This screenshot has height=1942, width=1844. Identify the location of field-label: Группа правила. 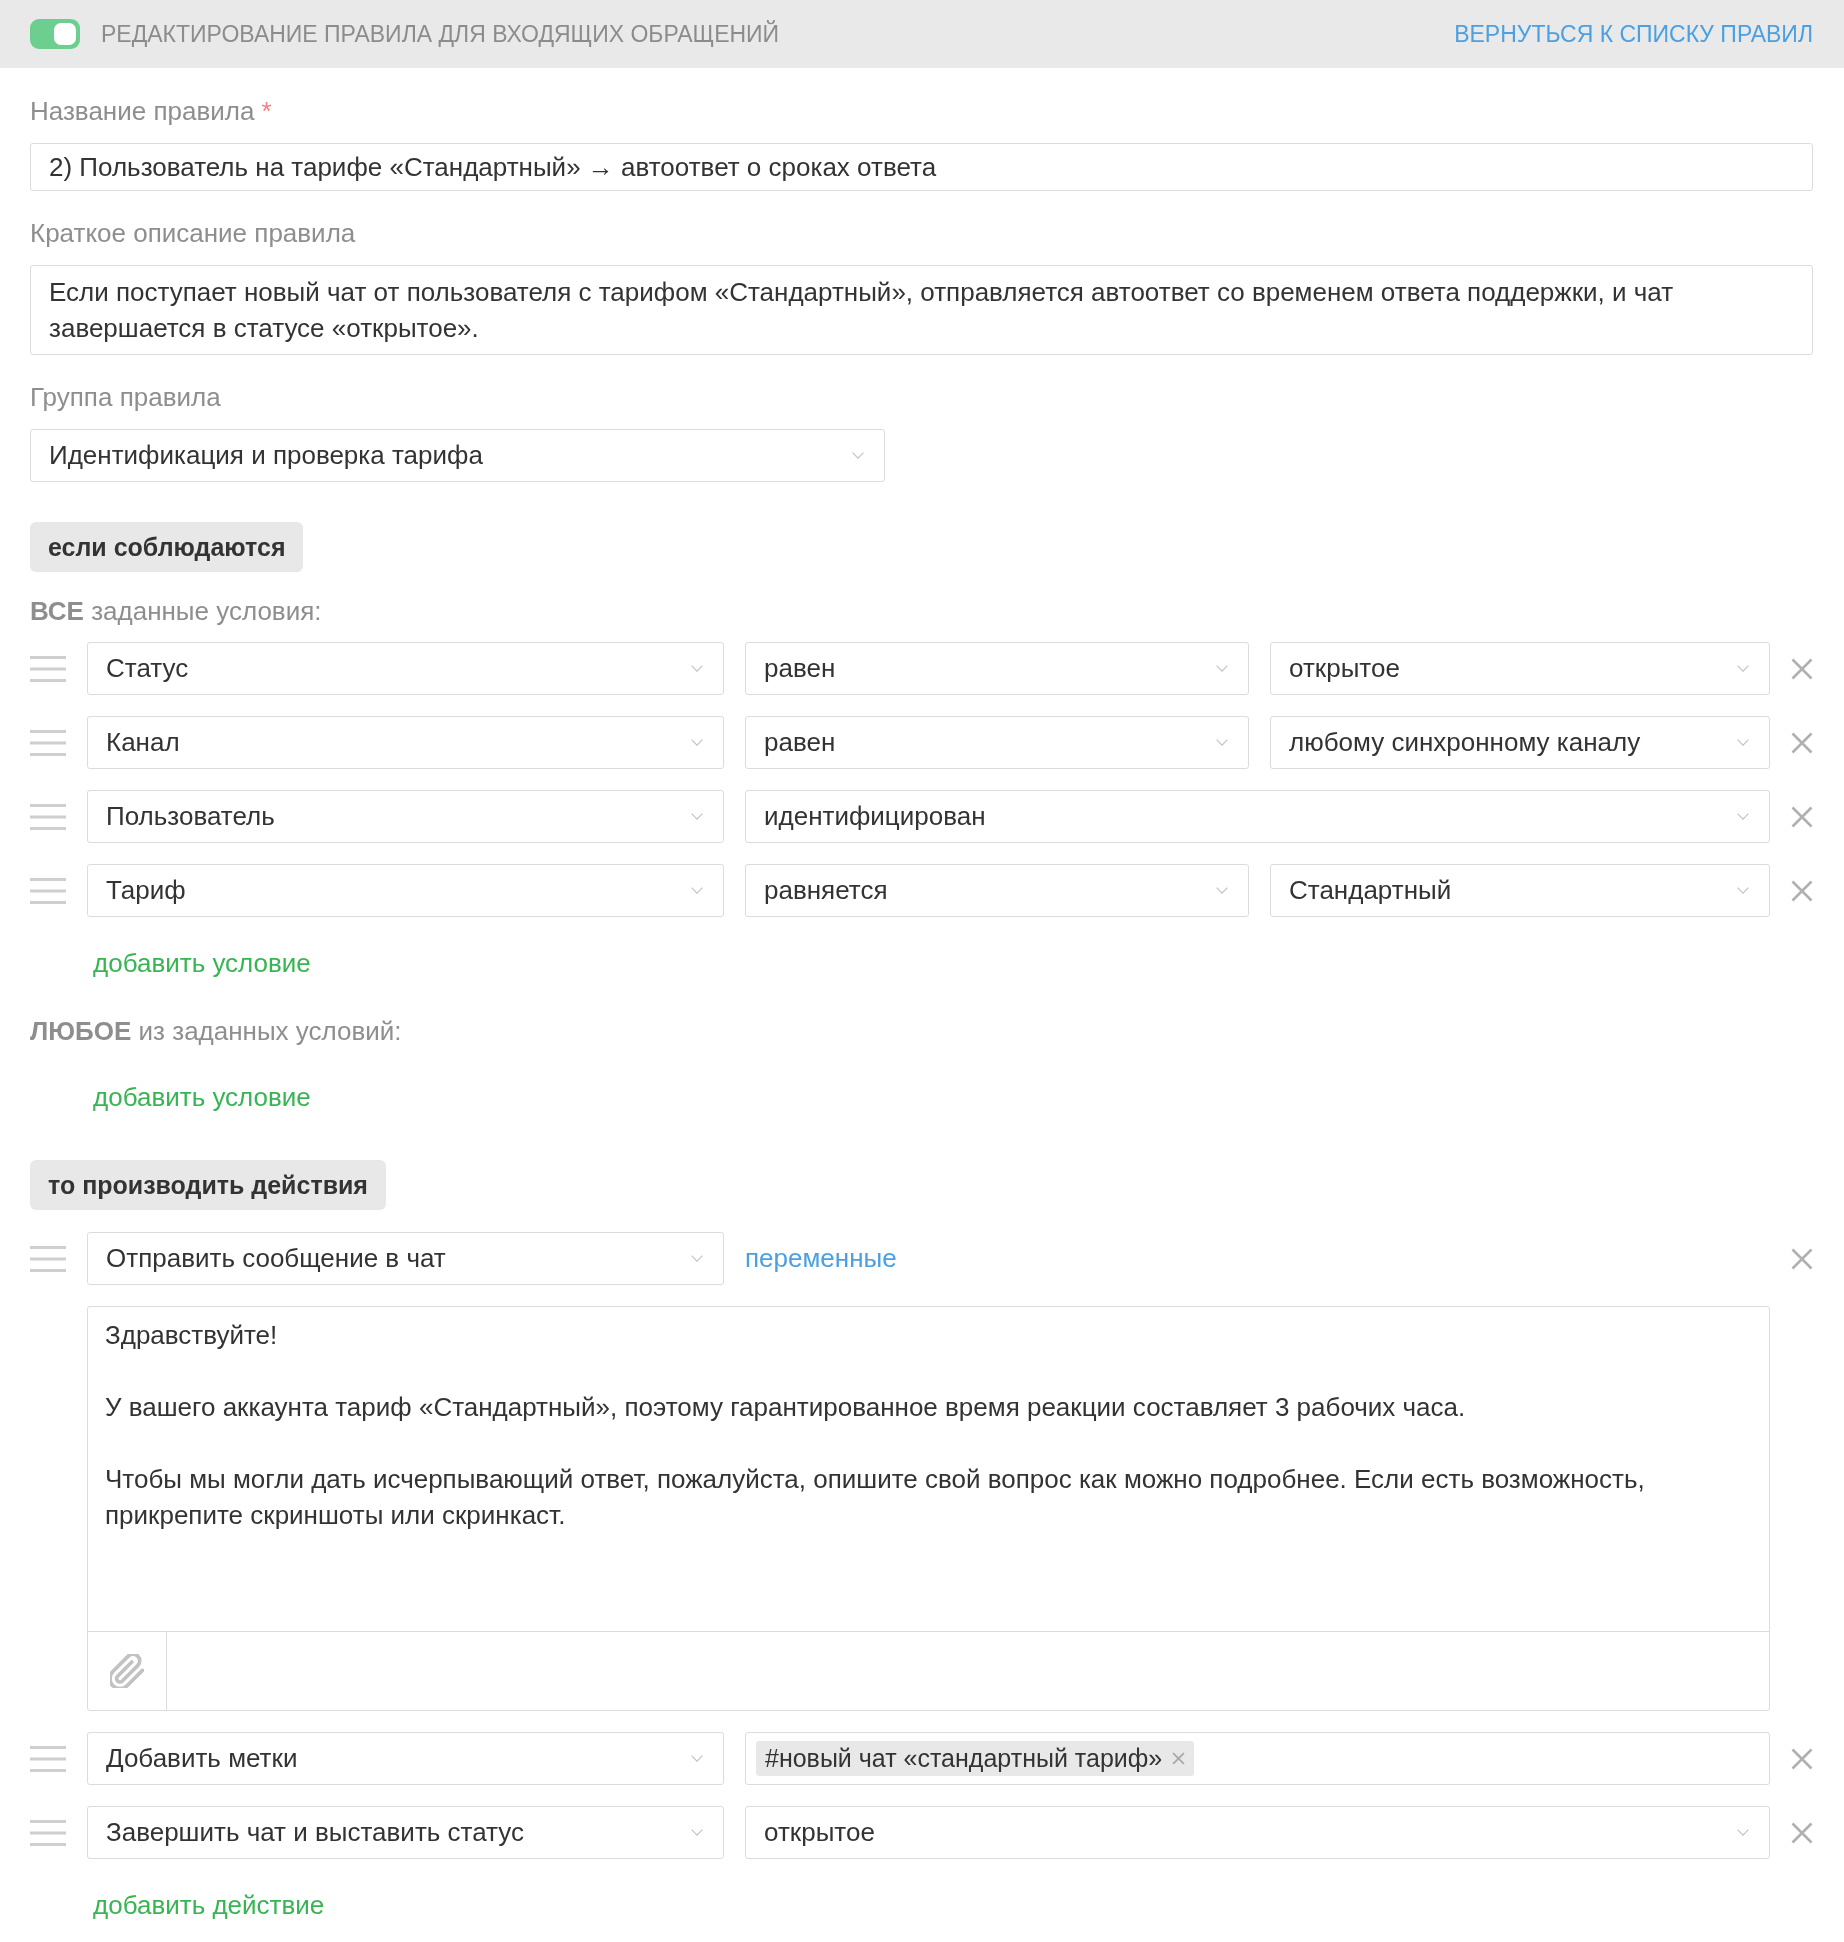
(125, 397).